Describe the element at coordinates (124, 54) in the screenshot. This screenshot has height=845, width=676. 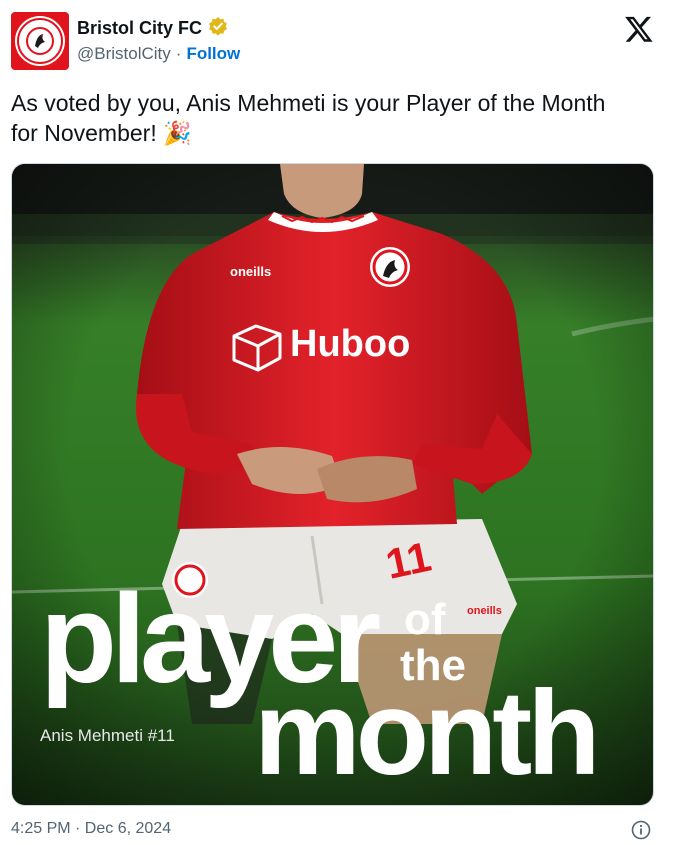
I see `account-handle: @BristolCity` at that location.